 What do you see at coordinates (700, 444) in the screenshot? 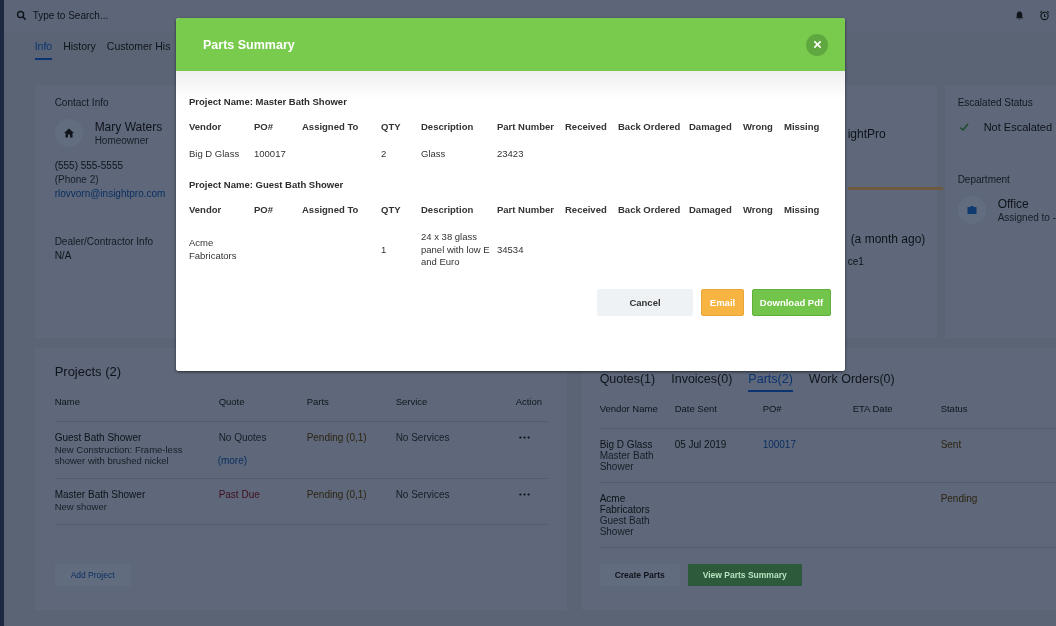
I see `date-sent: 05 Jul 2019` at bounding box center [700, 444].